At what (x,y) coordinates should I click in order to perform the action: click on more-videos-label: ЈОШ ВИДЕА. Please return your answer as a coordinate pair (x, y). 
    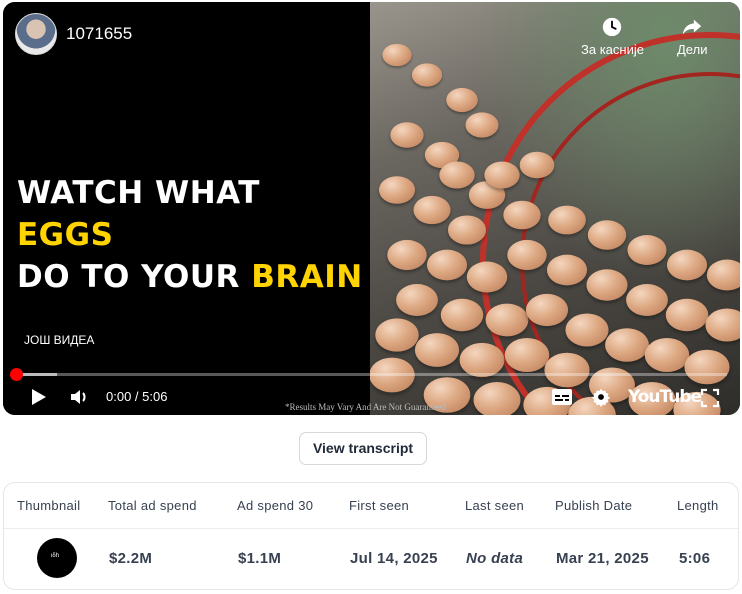
    Looking at the image, I should click on (59, 340).